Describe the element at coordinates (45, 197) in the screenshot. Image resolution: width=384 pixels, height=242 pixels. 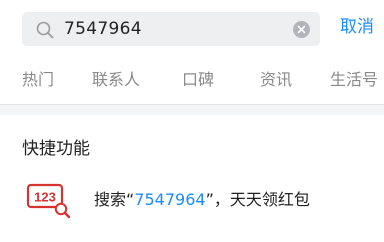
I see `number-search-icon-text: 123` at that location.